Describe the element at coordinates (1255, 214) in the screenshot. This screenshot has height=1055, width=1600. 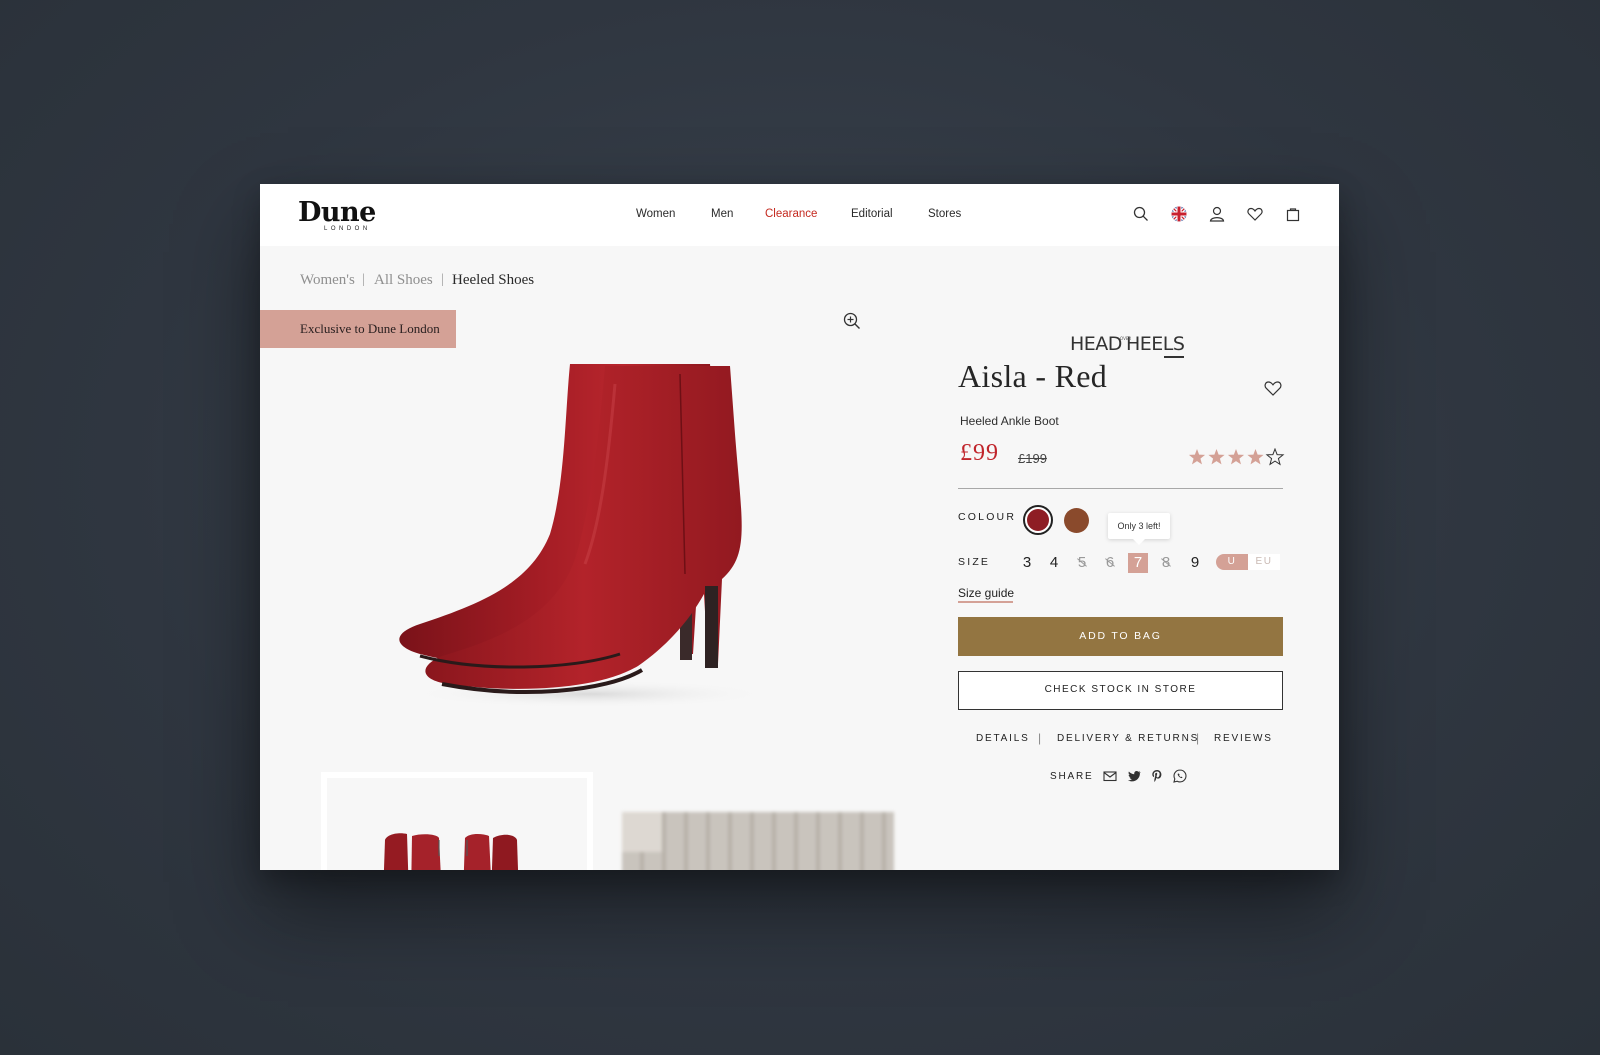
I see `wishlist-icon` at that location.